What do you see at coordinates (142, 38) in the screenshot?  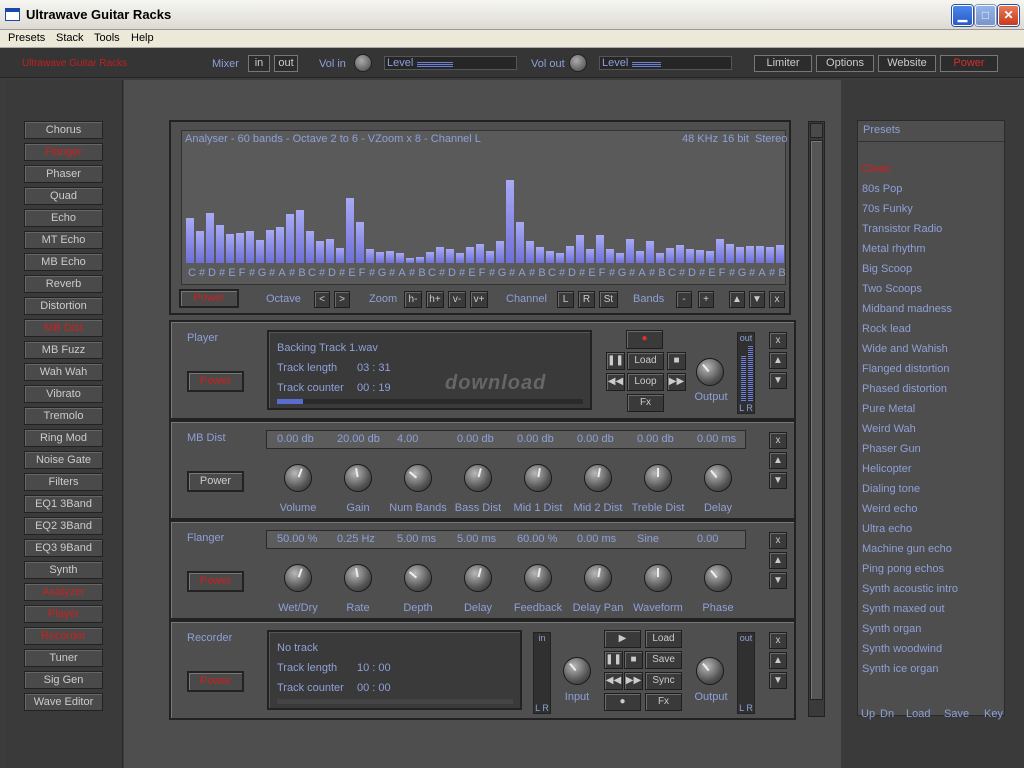 I see `menu-help: Help` at bounding box center [142, 38].